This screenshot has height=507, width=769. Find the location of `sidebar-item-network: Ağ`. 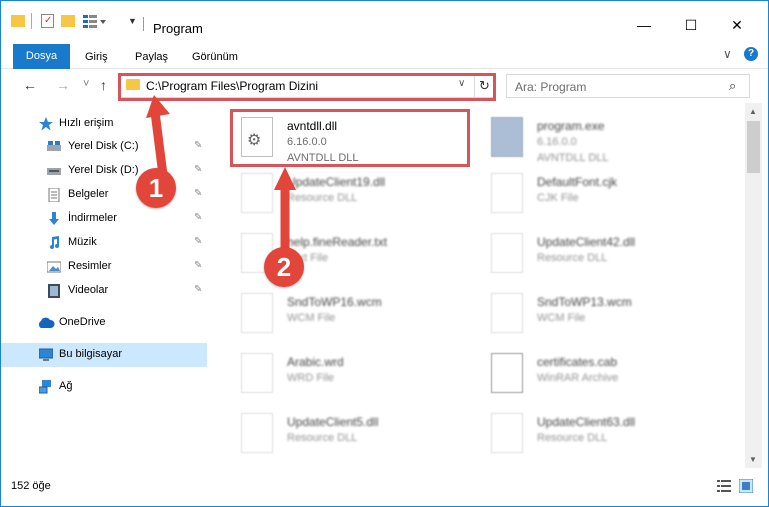

sidebar-item-network: Ağ is located at coordinates (104, 387).